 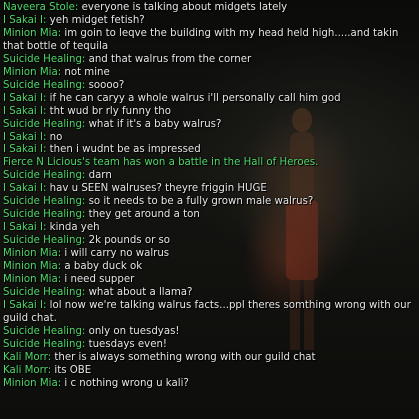 What do you see at coordinates (210, 371) in the screenshot?
I see `chat-line: Kali Morr: its OBE` at bounding box center [210, 371].